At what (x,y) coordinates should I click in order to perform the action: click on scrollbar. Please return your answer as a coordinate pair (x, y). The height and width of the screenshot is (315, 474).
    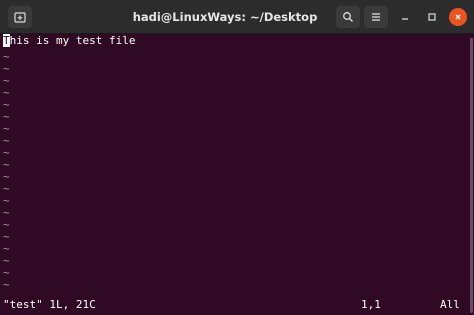
    Looking at the image, I should click on (471, 174).